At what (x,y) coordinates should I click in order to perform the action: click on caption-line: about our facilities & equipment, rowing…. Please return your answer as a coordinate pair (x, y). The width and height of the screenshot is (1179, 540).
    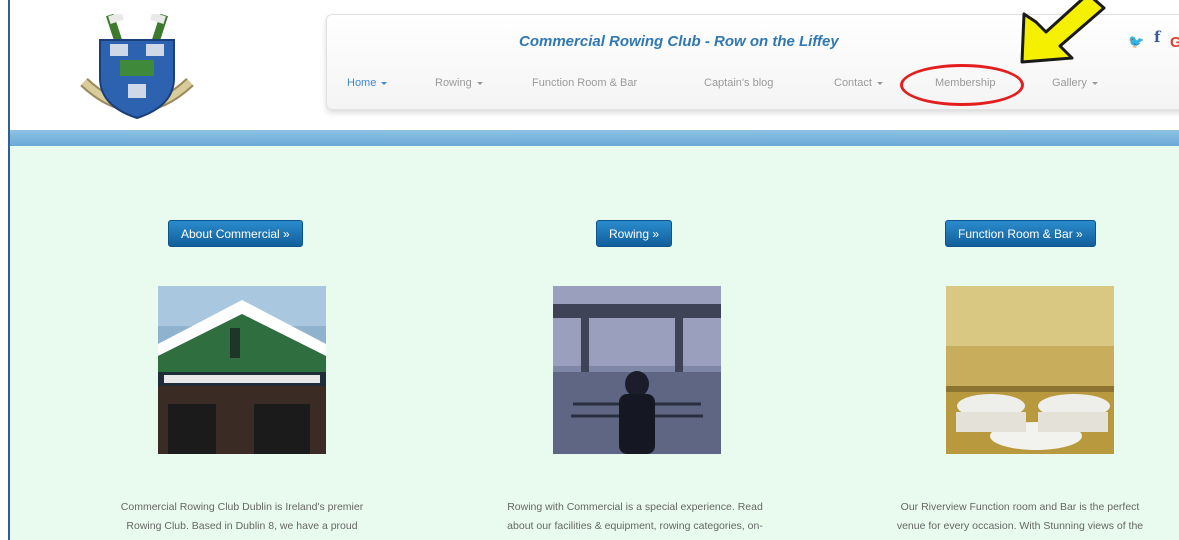
    Looking at the image, I should click on (635, 526).